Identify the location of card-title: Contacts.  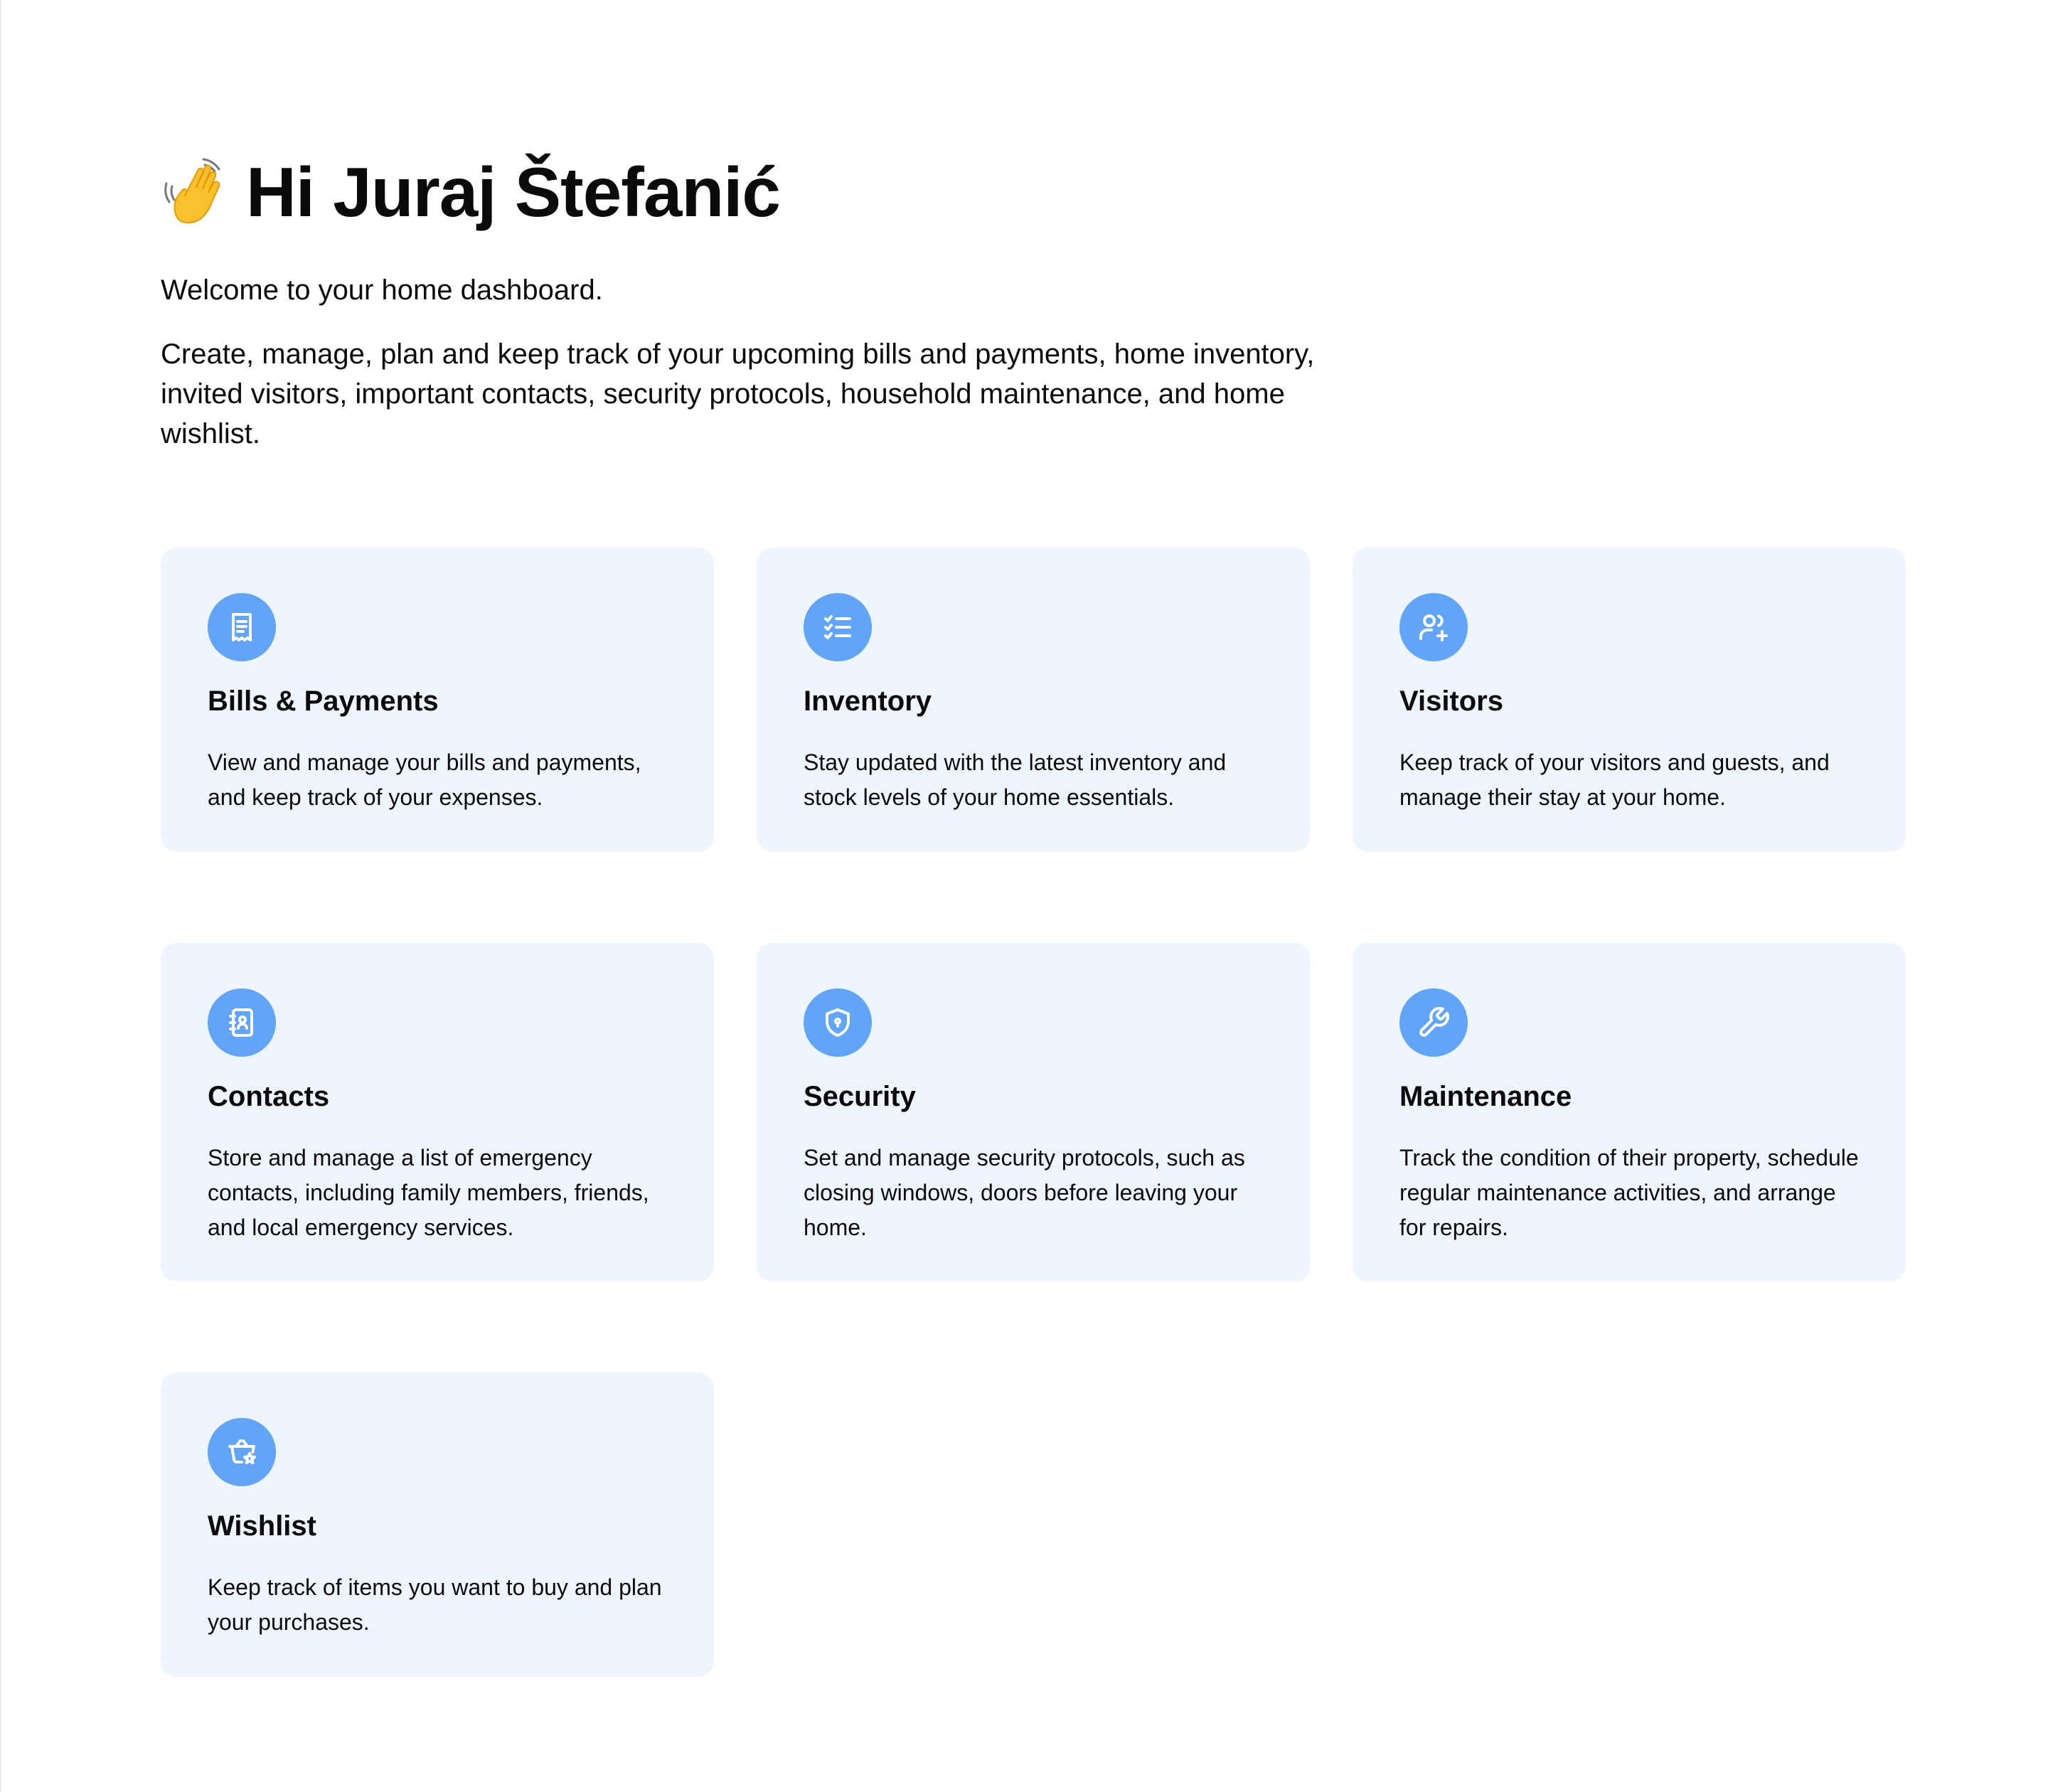
(269, 1096).